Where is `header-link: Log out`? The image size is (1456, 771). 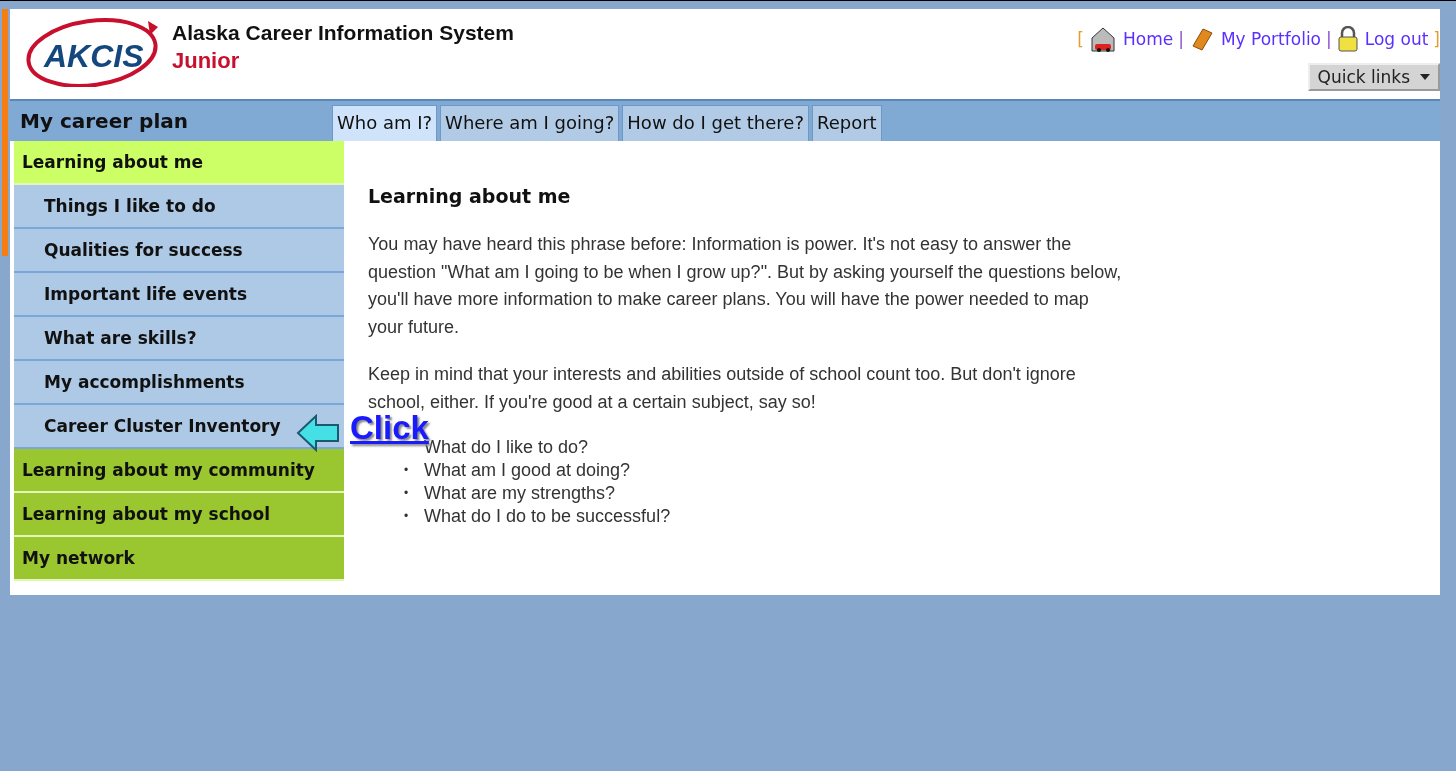 header-link: Log out is located at coordinates (1382, 39).